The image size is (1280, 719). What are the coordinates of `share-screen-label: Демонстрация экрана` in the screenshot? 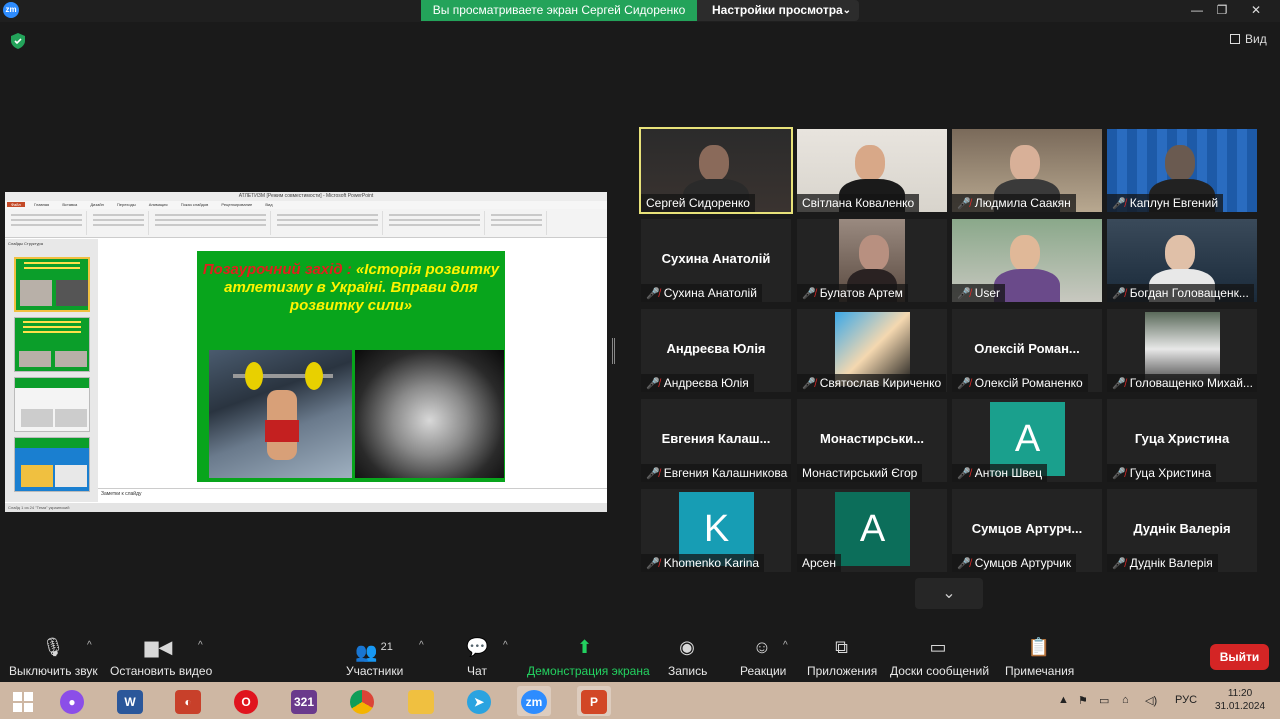 It's located at (588, 671).